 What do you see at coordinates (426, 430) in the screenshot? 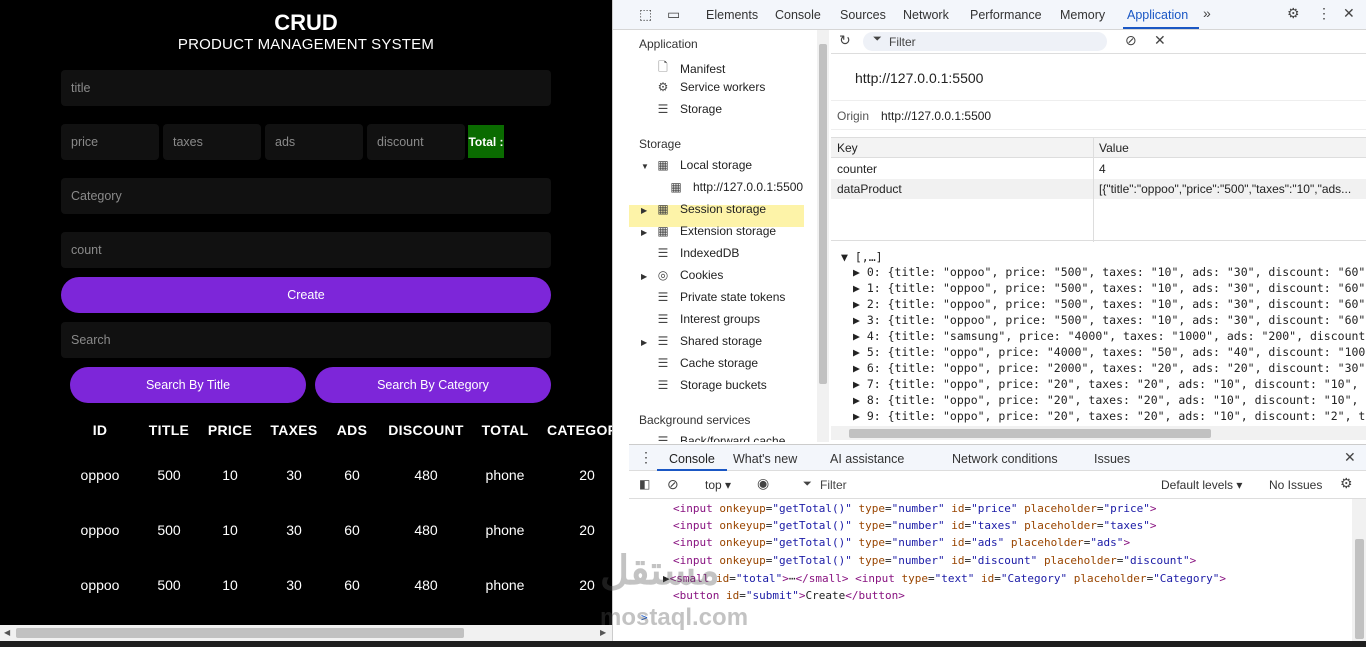
I see `th-discount: DISCOUNT` at bounding box center [426, 430].